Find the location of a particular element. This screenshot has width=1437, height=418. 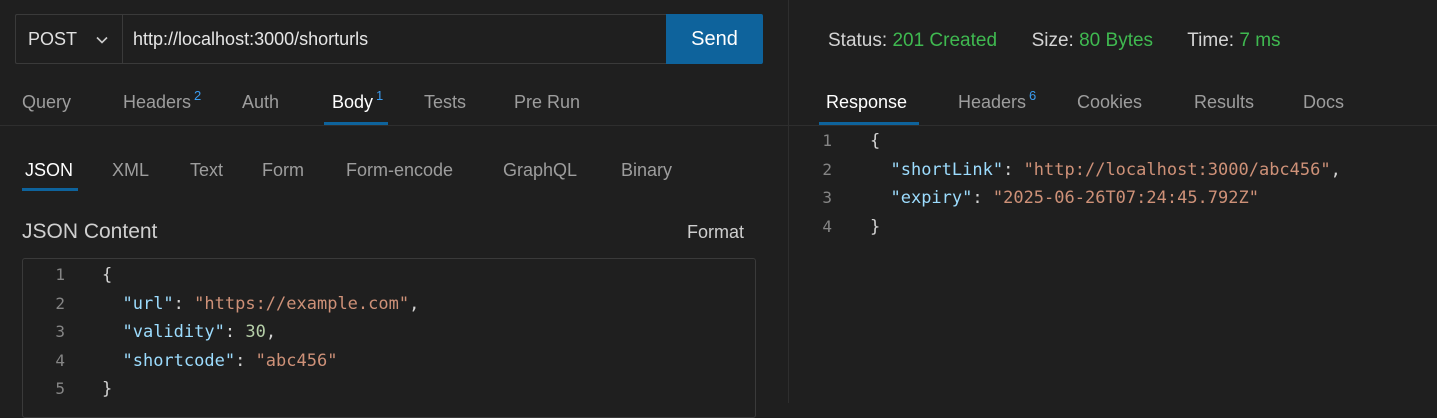

body-type-xml: XML is located at coordinates (130, 170).